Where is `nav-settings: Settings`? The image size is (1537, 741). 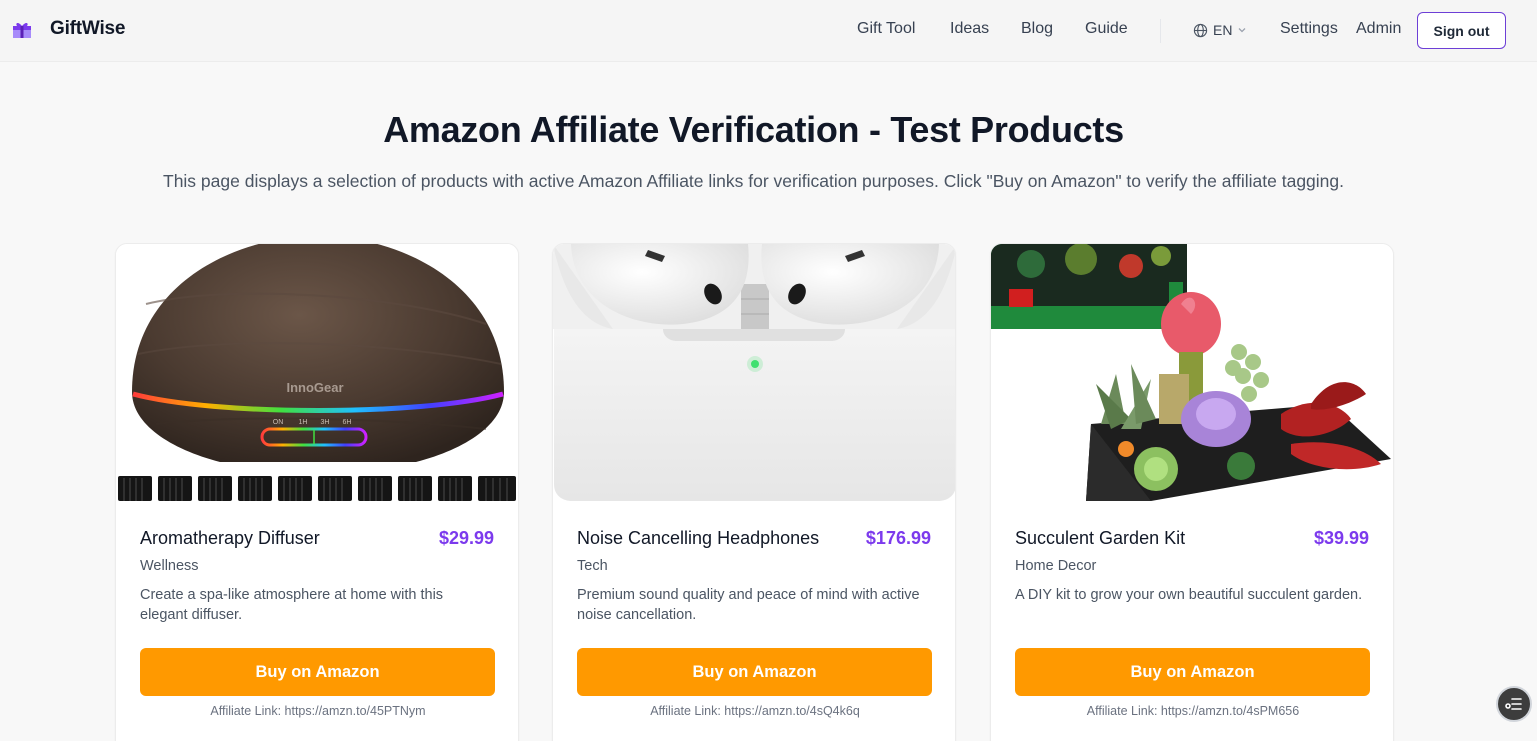
nav-settings: Settings is located at coordinates (1309, 29).